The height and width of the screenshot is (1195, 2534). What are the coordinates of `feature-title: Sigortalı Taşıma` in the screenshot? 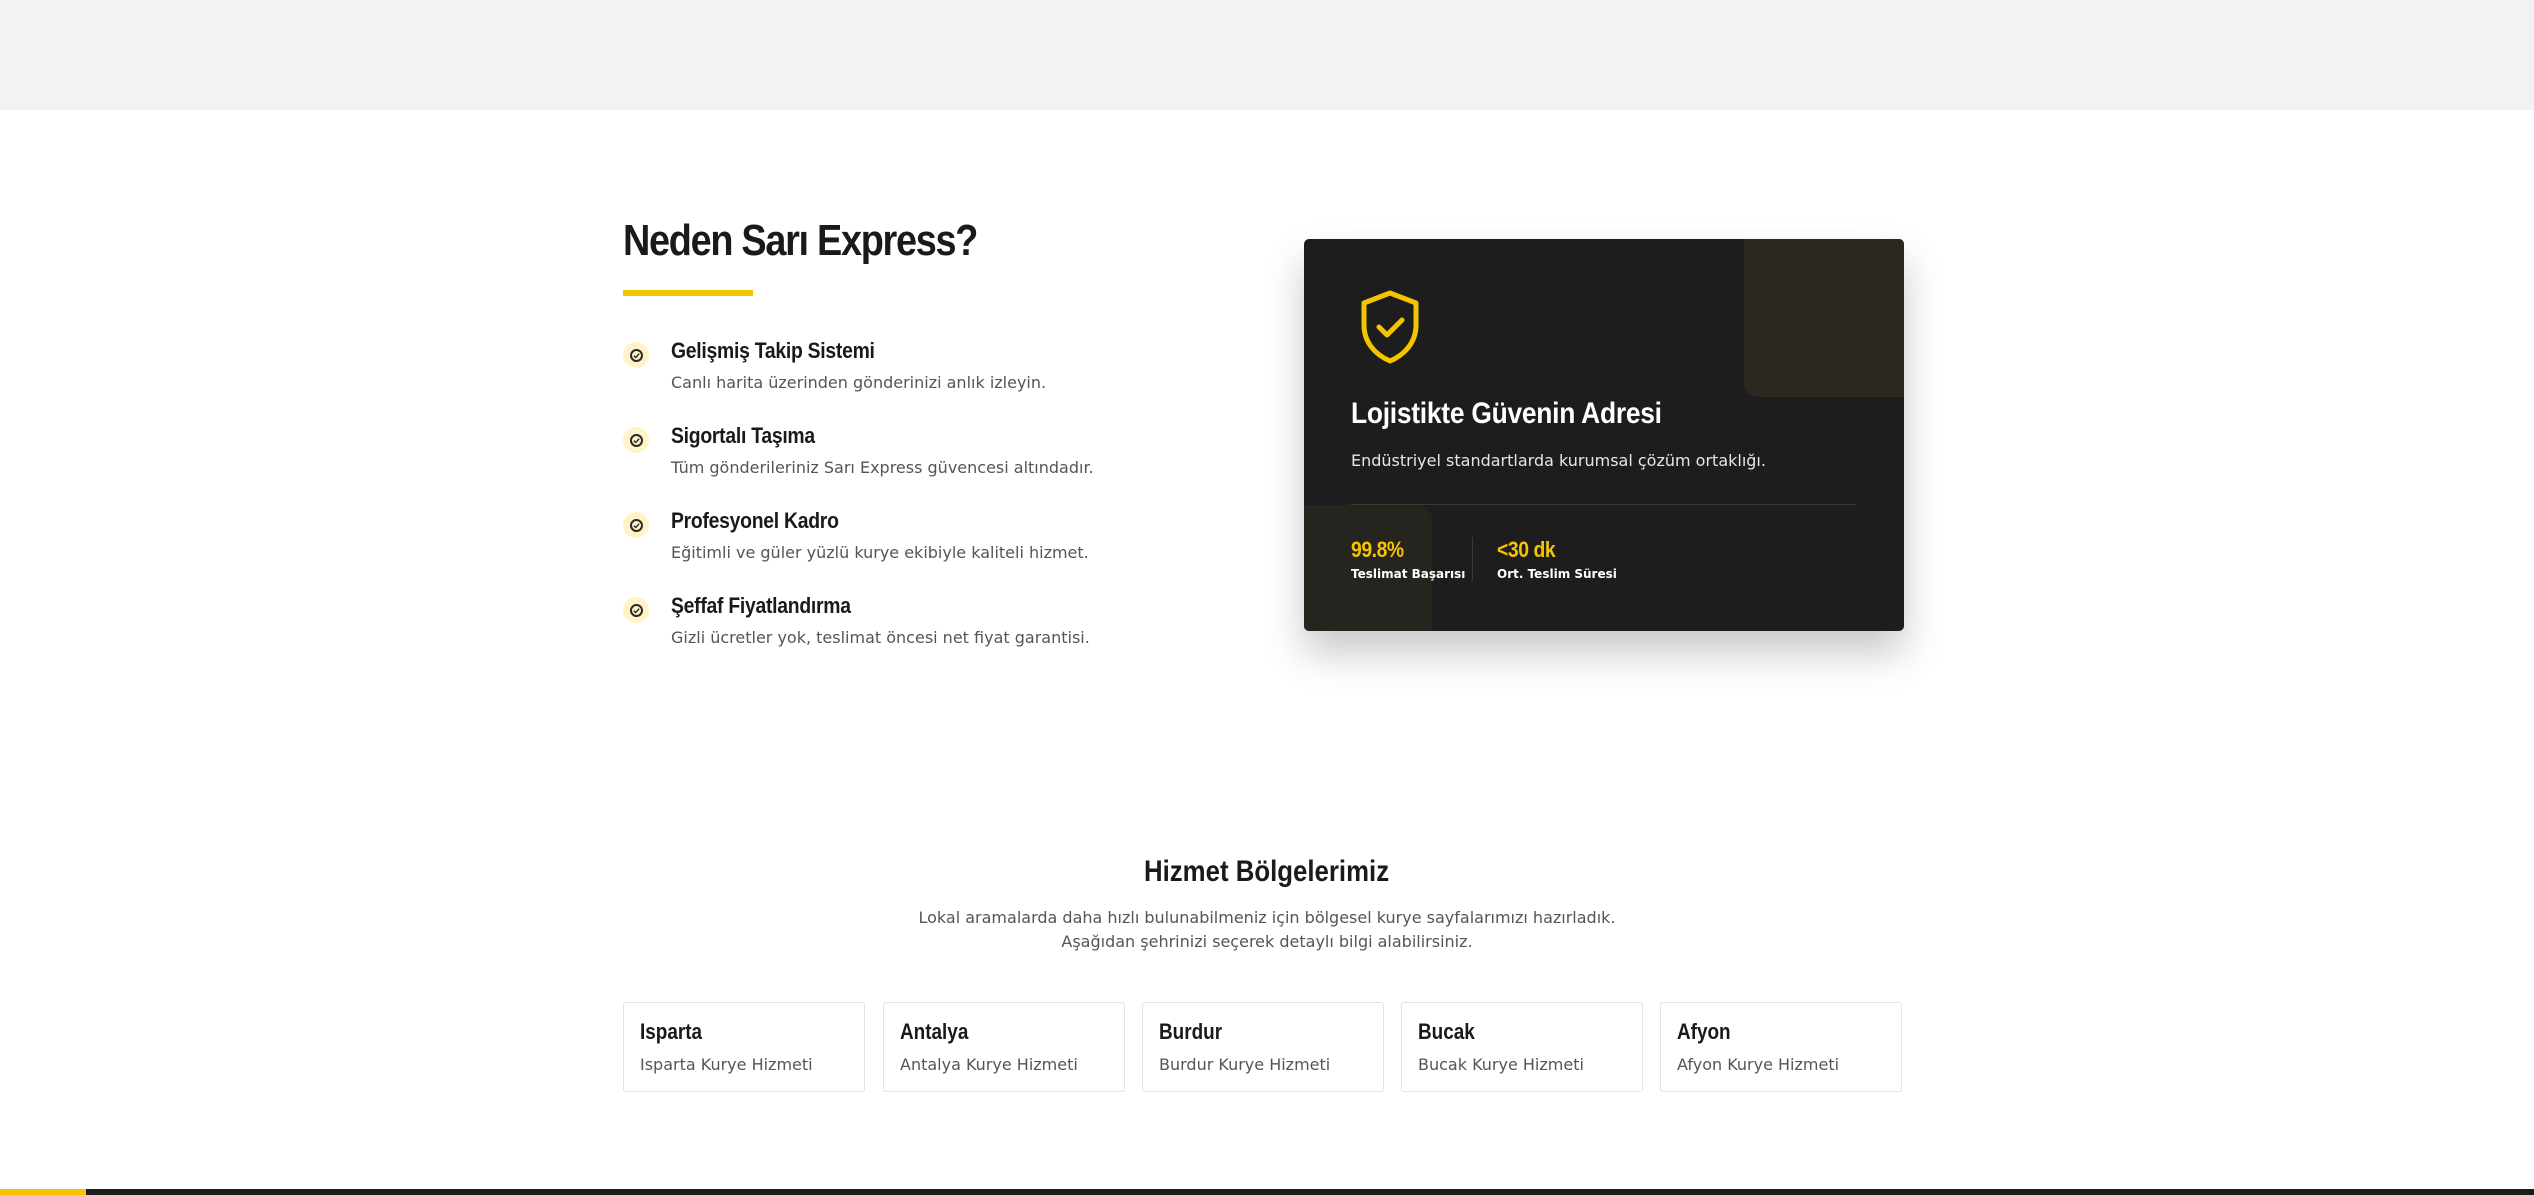 It's located at (743, 435).